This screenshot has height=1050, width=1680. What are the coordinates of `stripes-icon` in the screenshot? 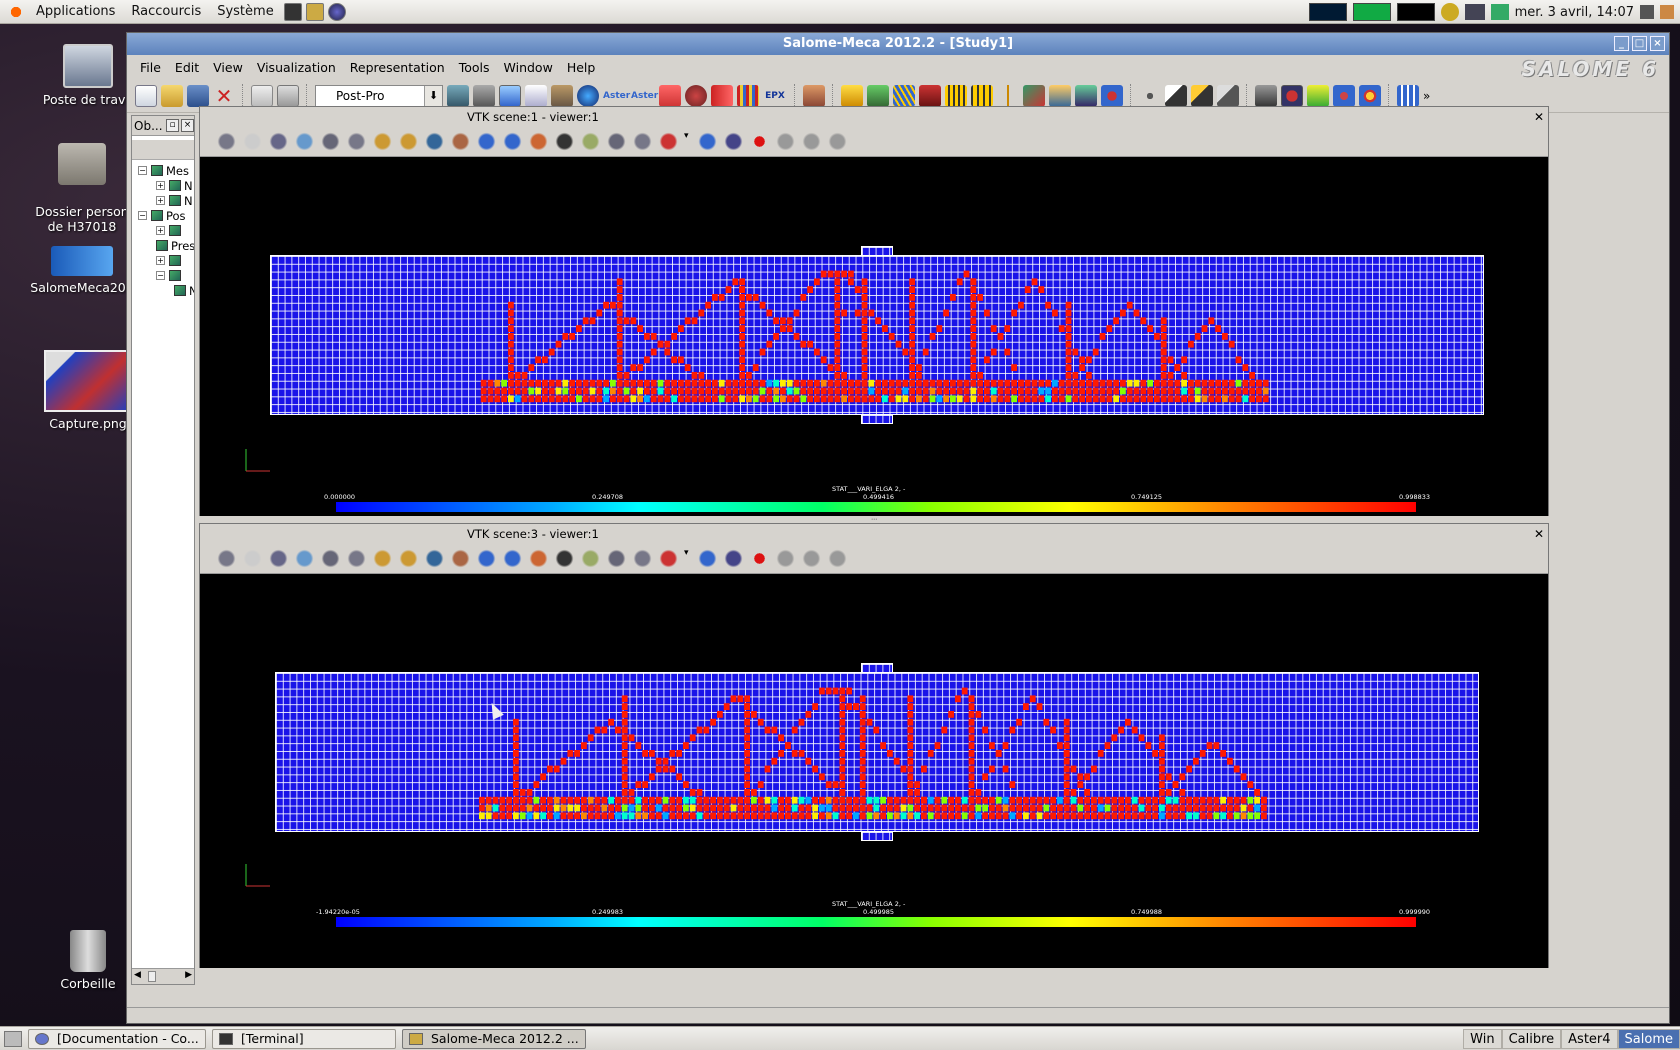 It's located at (748, 95).